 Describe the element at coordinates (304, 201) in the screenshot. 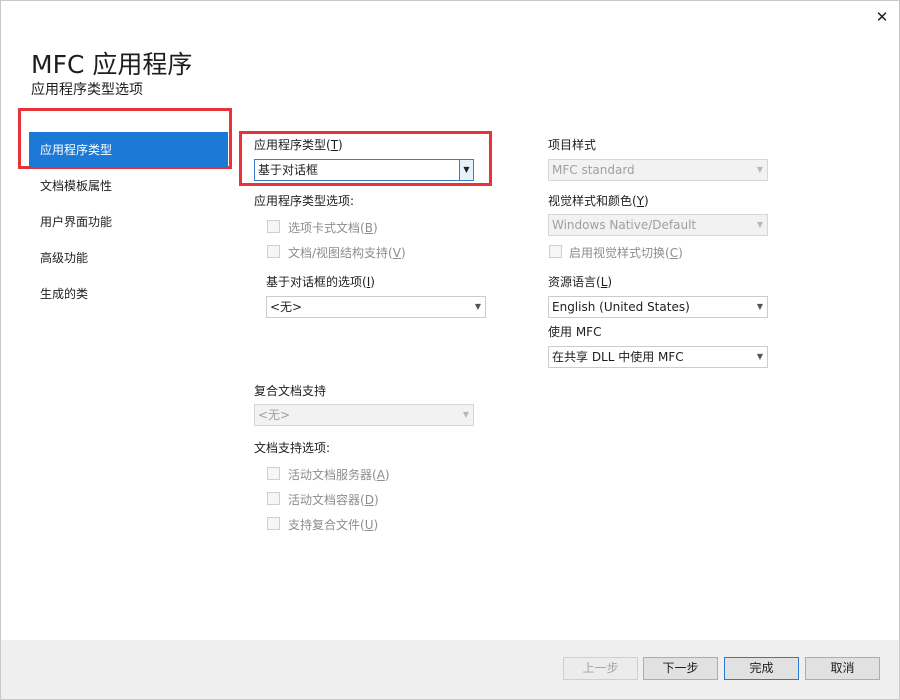

I see `app-type-options-label: 应用程序类型选项:` at that location.